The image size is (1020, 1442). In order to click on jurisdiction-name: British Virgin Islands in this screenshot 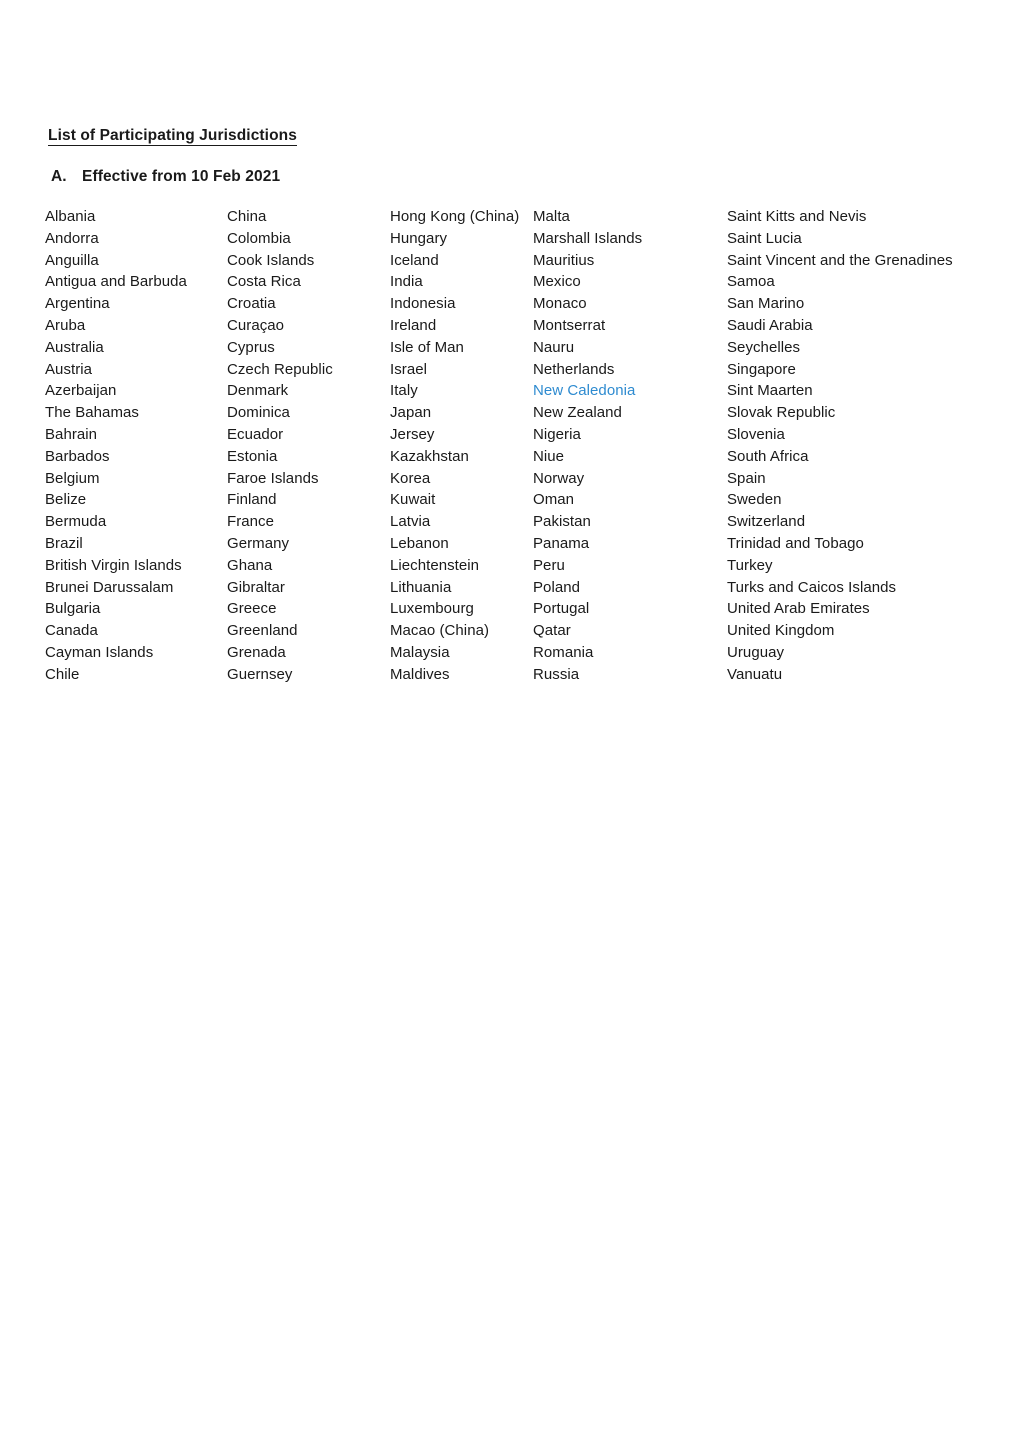, I will do `click(113, 565)`.